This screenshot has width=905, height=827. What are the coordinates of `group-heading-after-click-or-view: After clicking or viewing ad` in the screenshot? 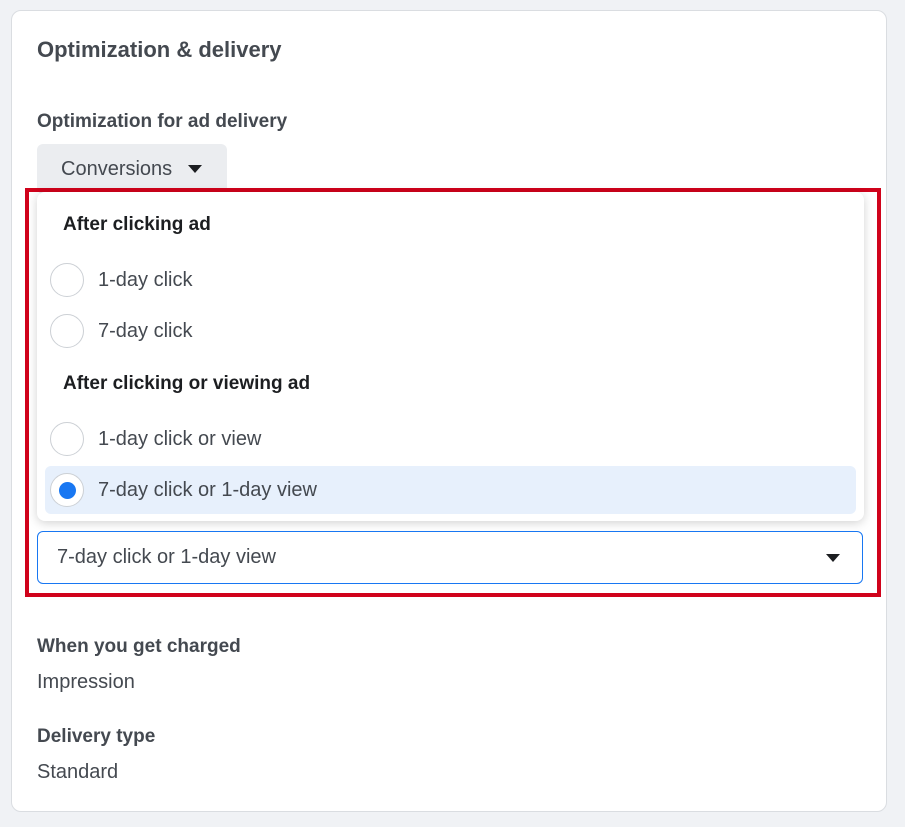 It's located at (187, 383).